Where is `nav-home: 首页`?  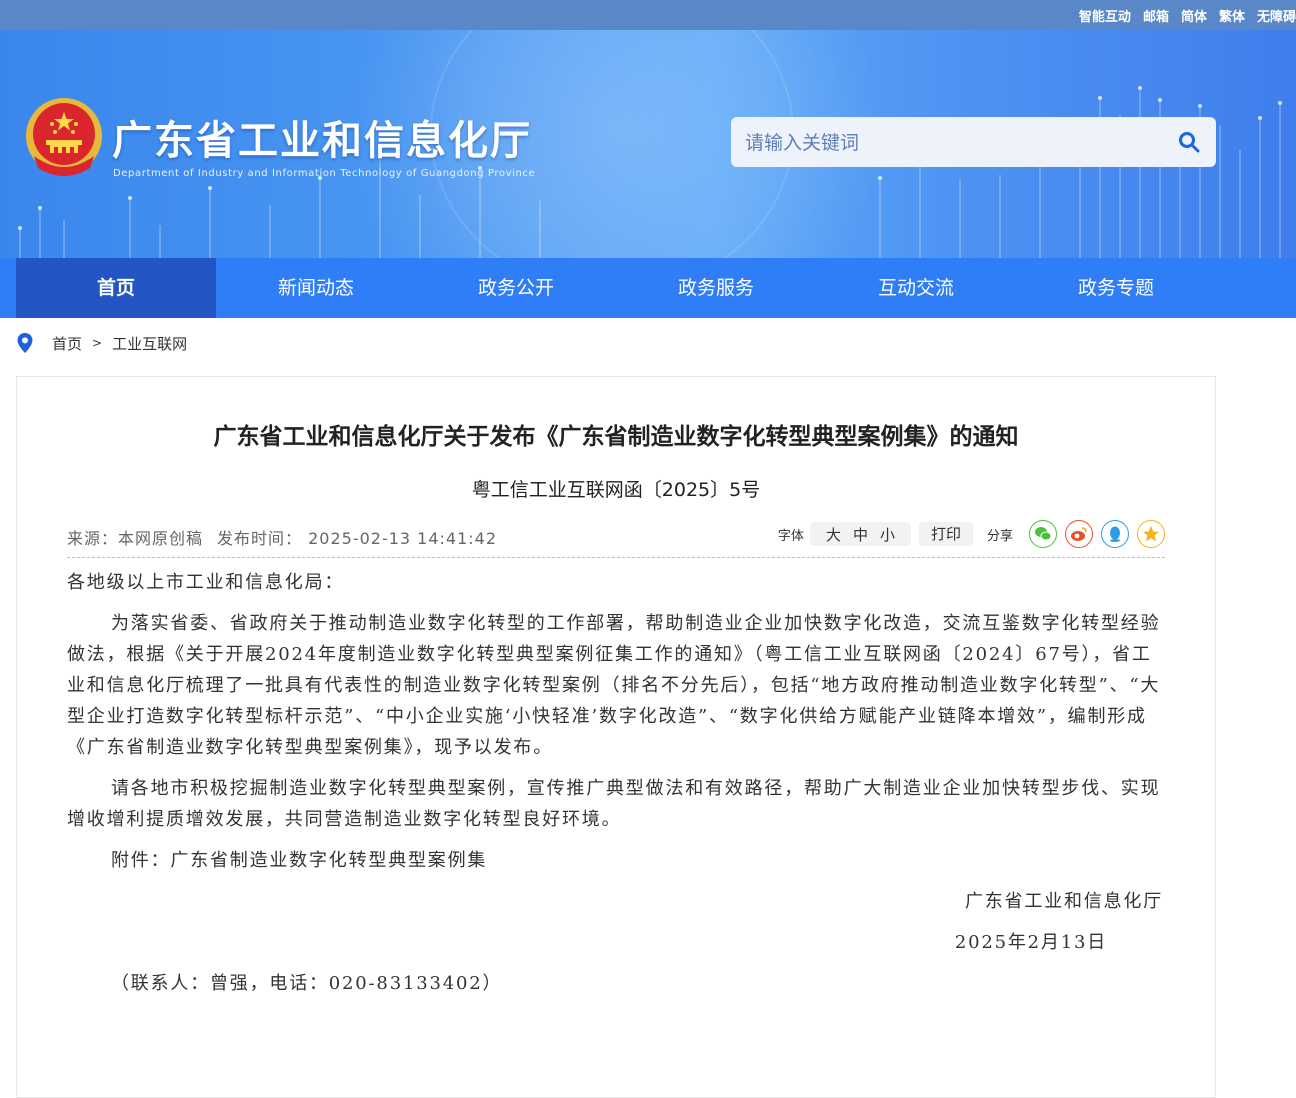
nav-home: 首页 is located at coordinates (116, 288).